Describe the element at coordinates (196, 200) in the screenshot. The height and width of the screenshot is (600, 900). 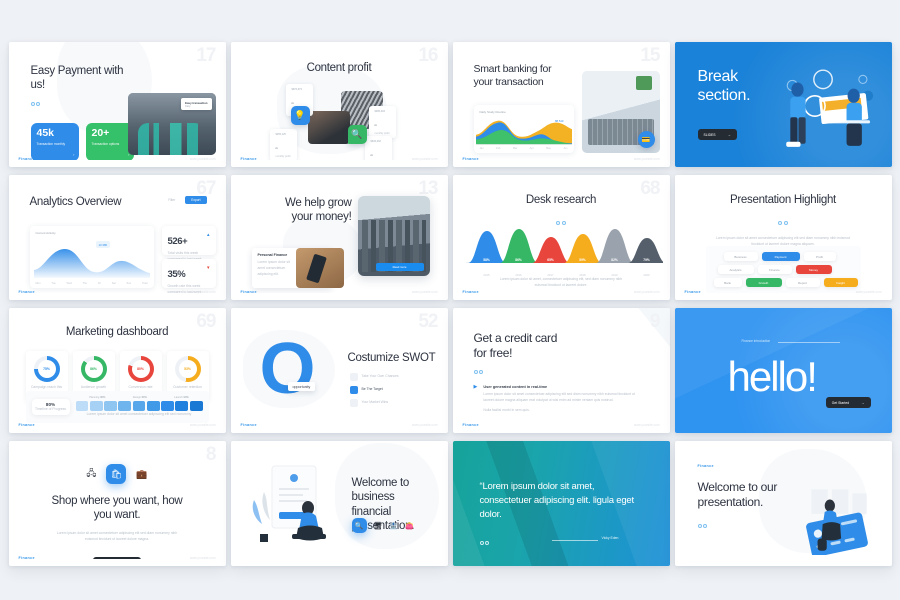
I see `export-button: Export` at that location.